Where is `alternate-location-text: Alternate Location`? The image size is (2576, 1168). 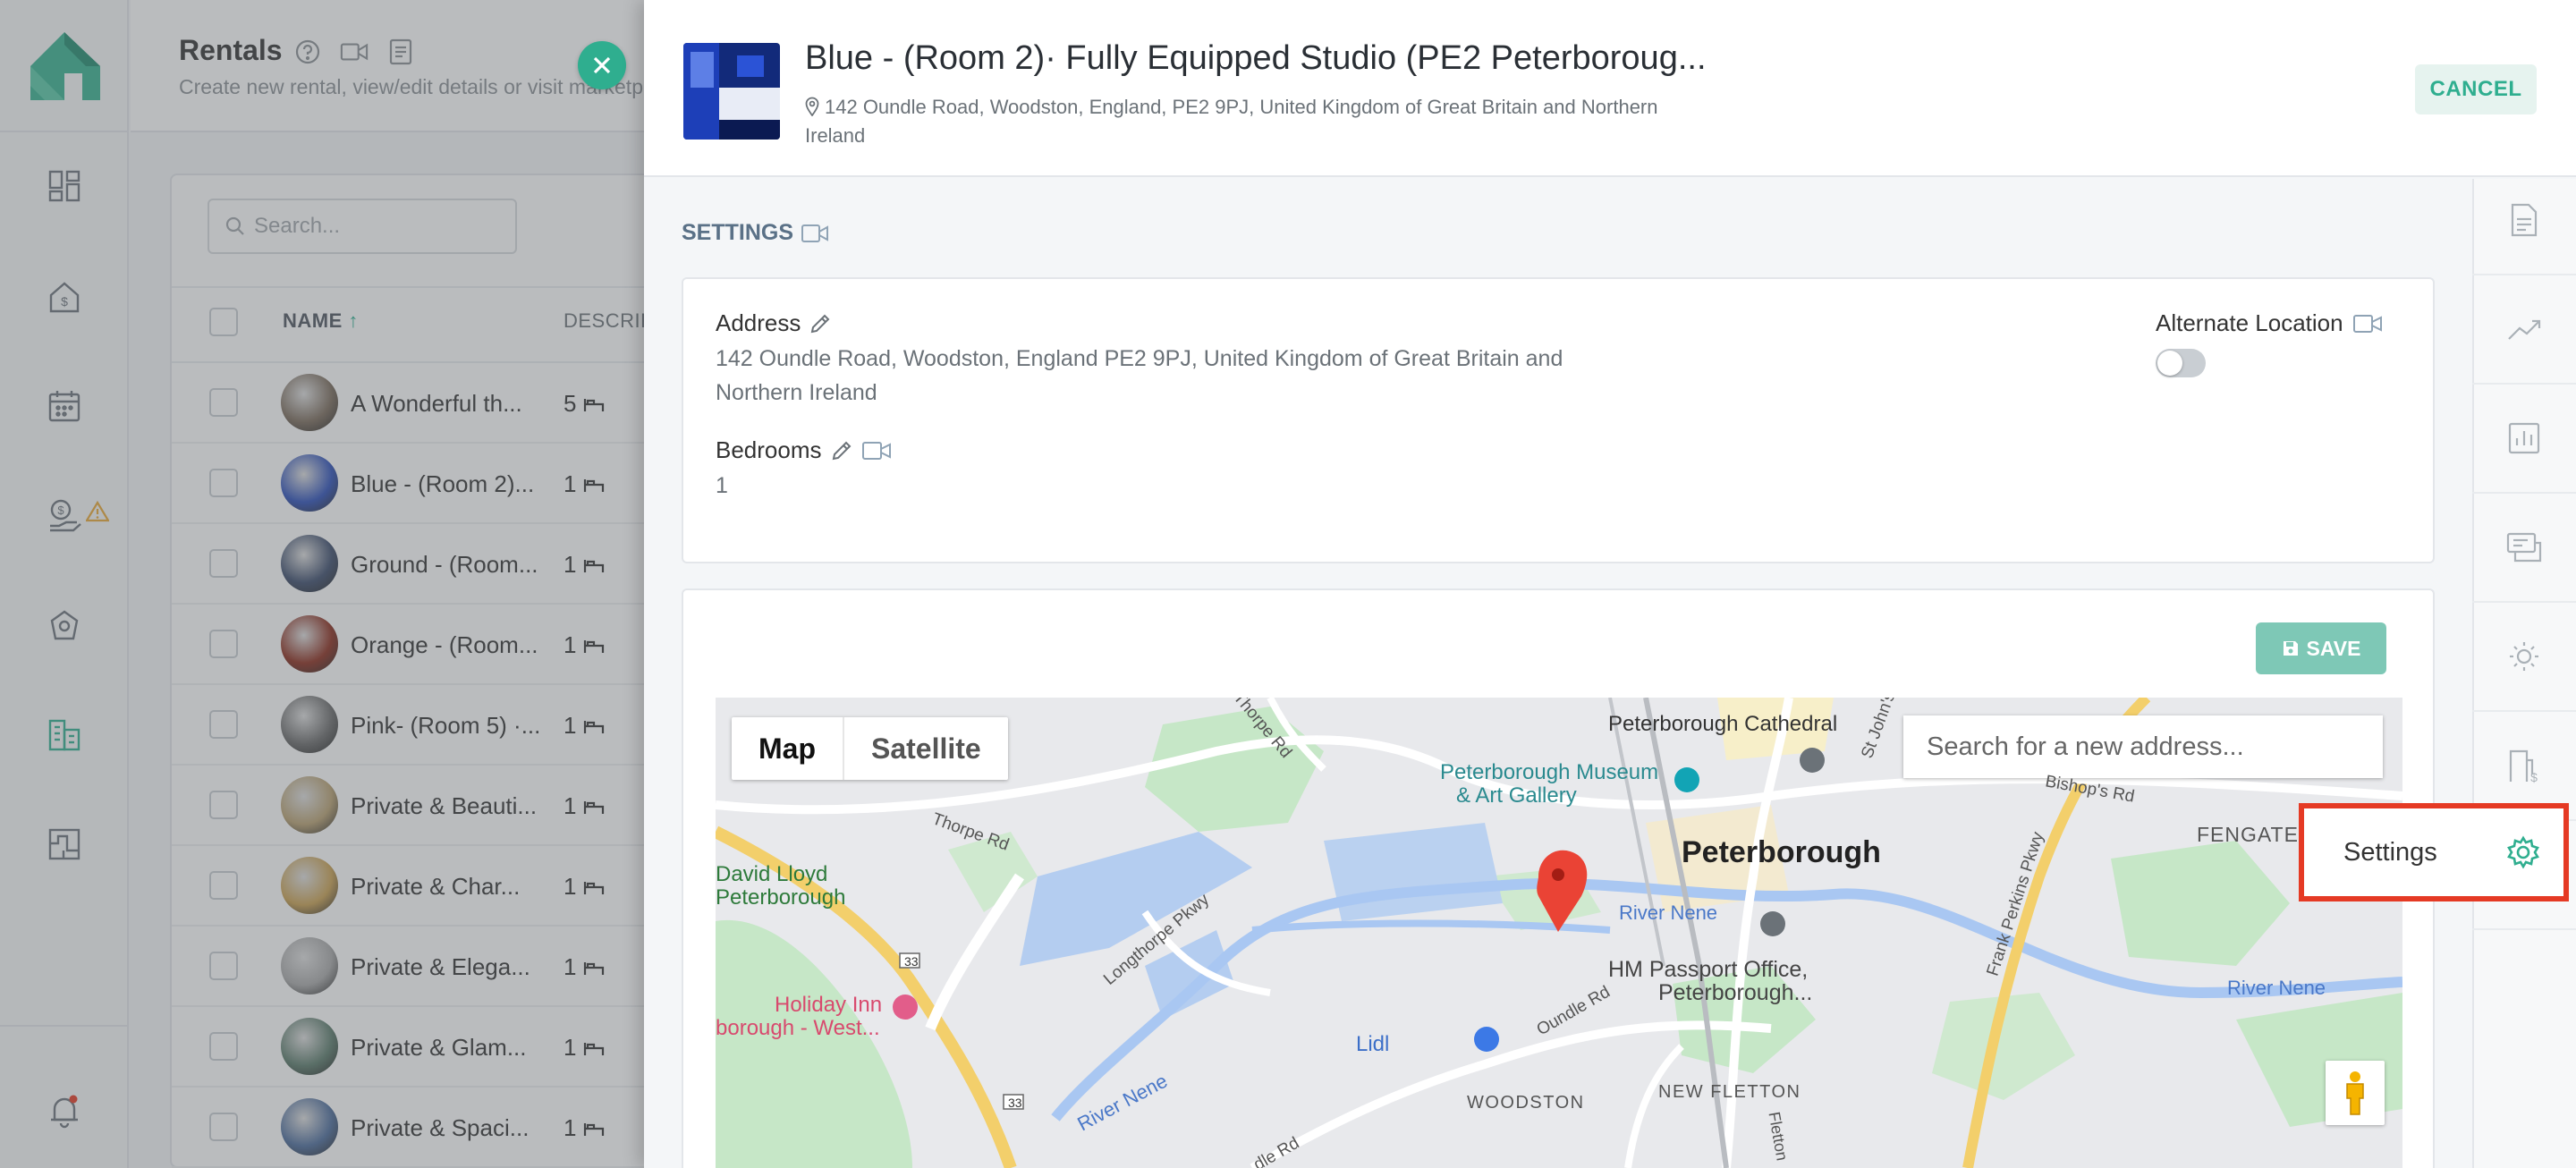 alternate-location-text: Alternate Location is located at coordinates (2249, 322).